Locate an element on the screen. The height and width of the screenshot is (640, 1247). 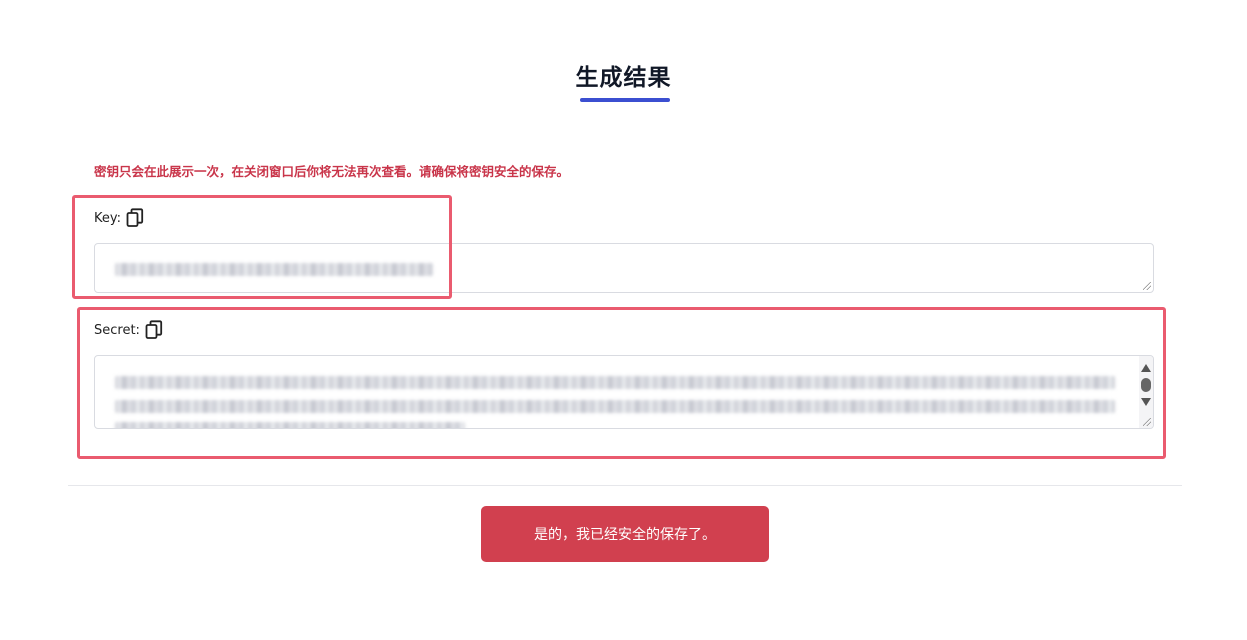
secret-label-row: Secret: is located at coordinates (128, 330).